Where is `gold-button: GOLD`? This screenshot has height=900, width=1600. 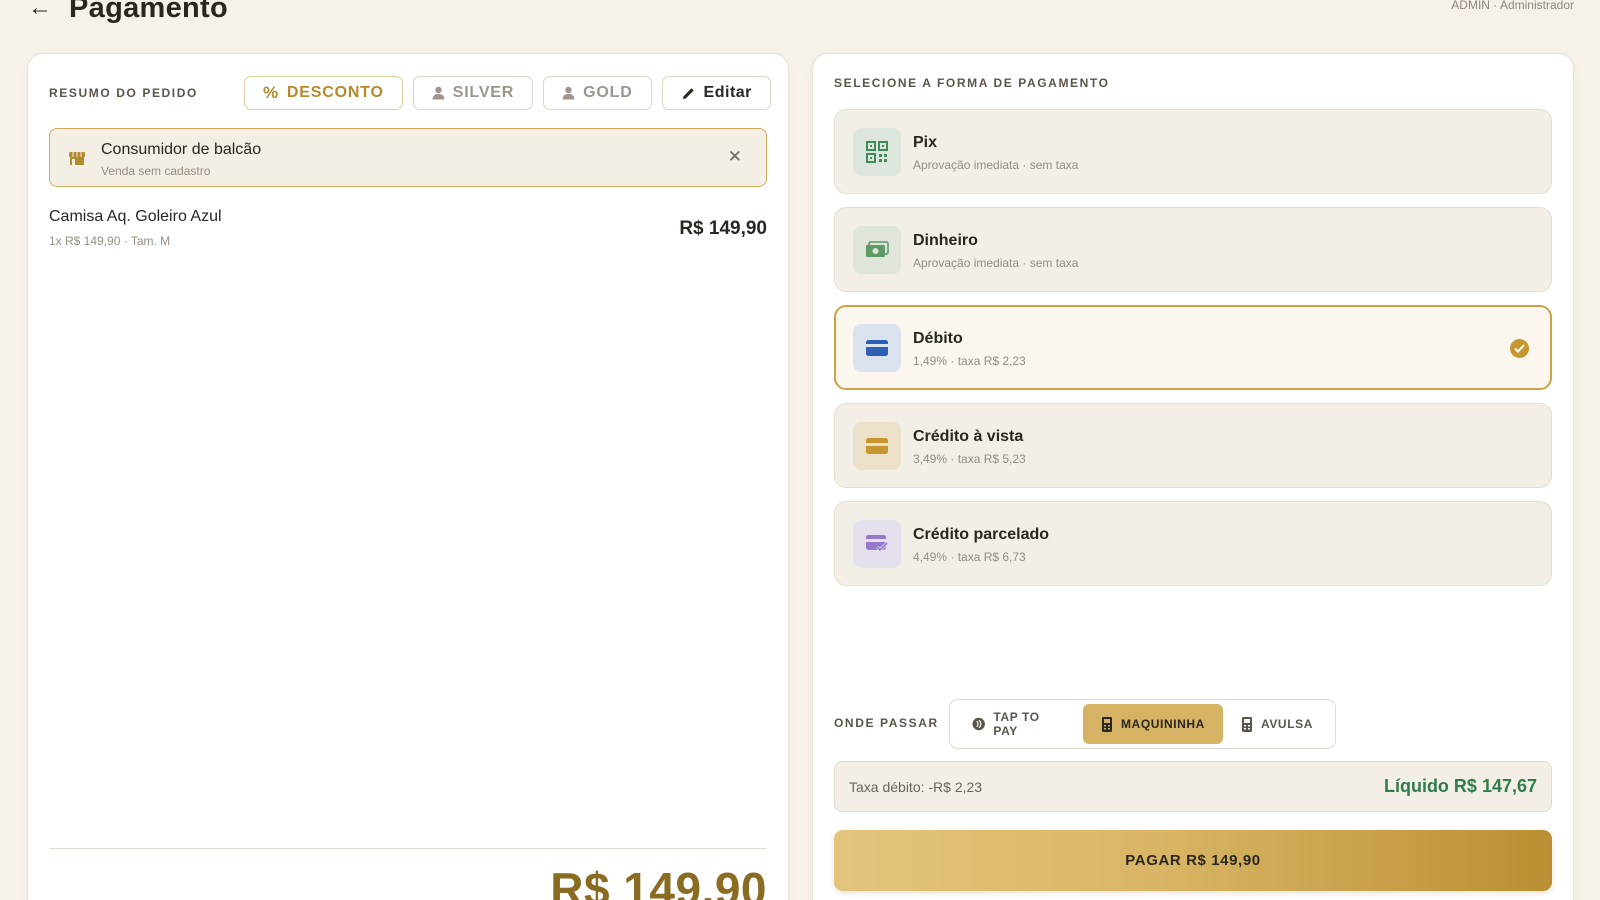 gold-button: GOLD is located at coordinates (597, 93).